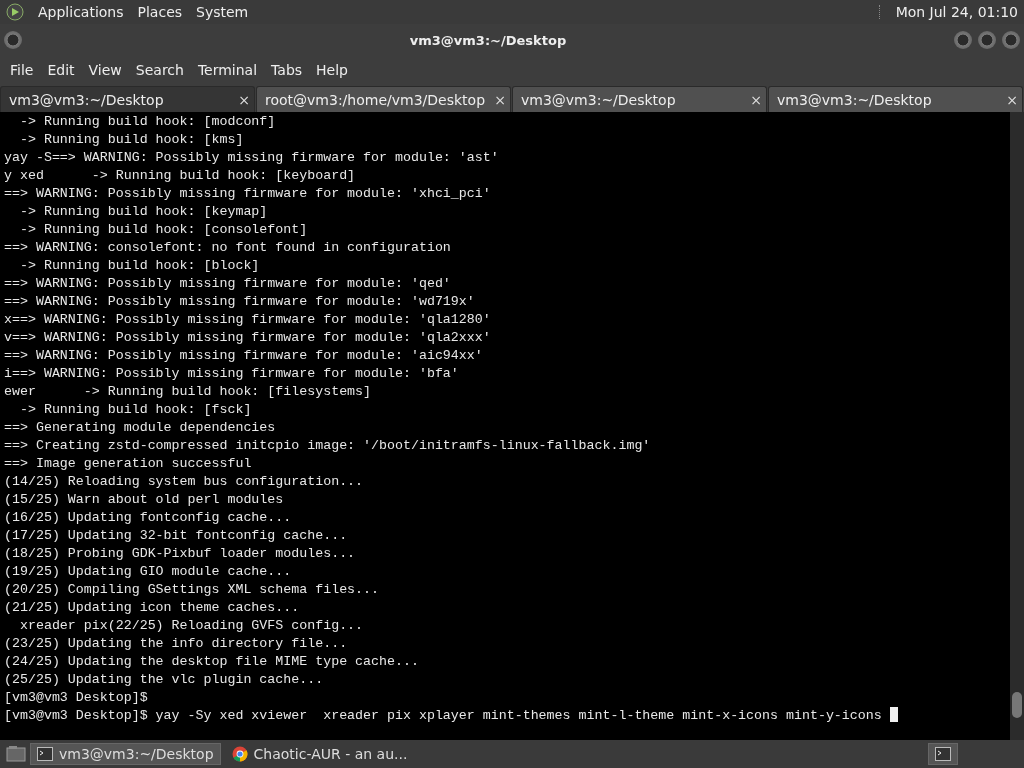  Describe the element at coordinates (163, 230) in the screenshot. I see `terminal-line: -> Running build hook: [consolefont]` at that location.